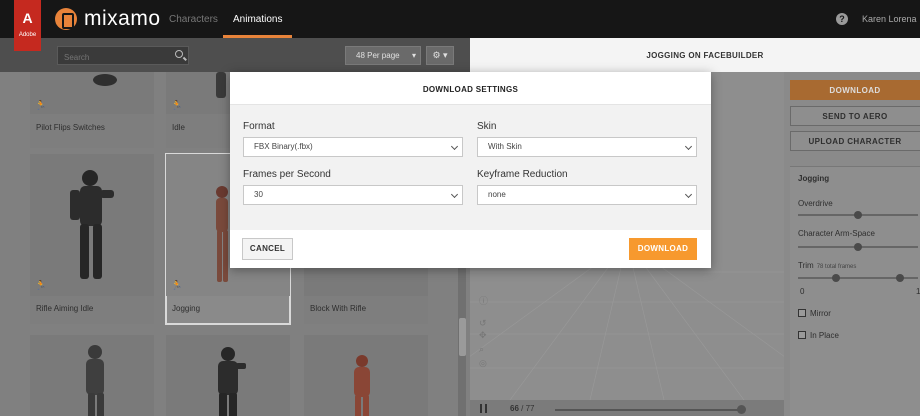 The width and height of the screenshot is (920, 416). What do you see at coordinates (855, 141) in the screenshot?
I see `upload-character-button: UPLOAD CHARACTER` at bounding box center [855, 141].